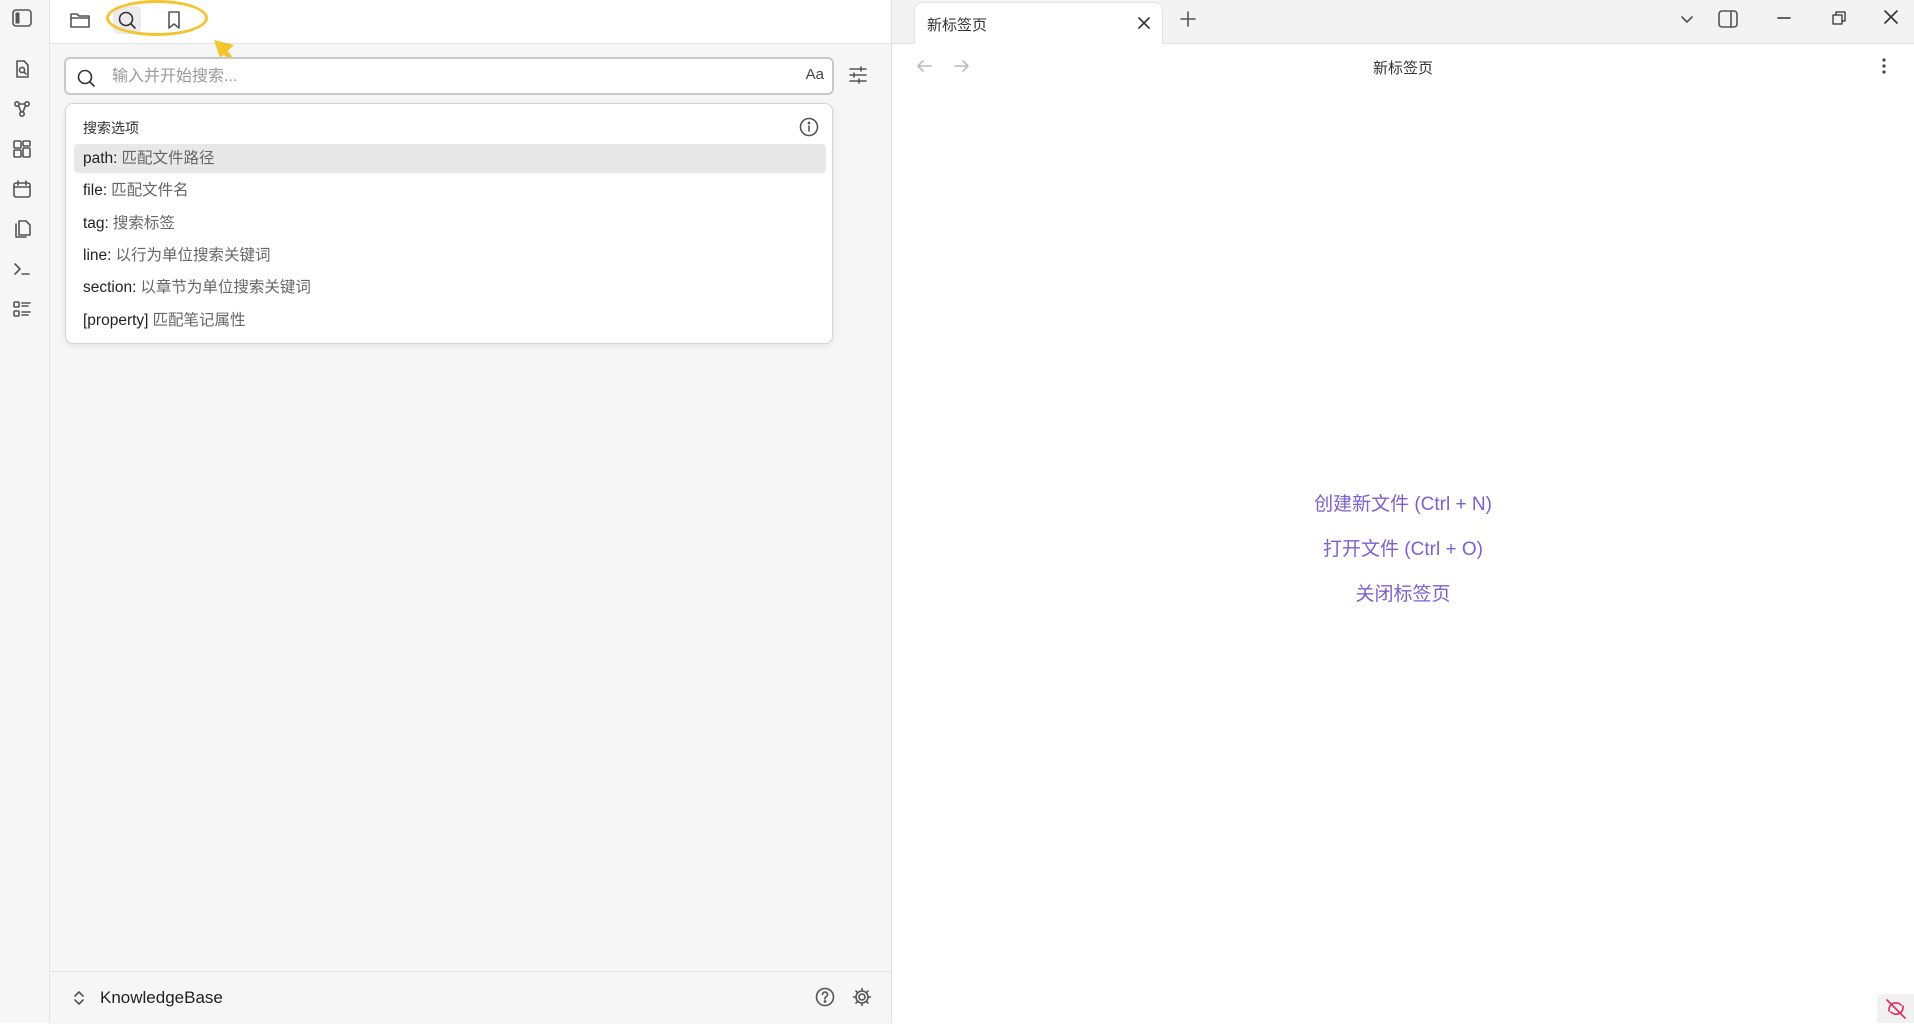 This screenshot has width=1914, height=1024. I want to click on search-option-path: path: 匹配文件路径, so click(450, 158).